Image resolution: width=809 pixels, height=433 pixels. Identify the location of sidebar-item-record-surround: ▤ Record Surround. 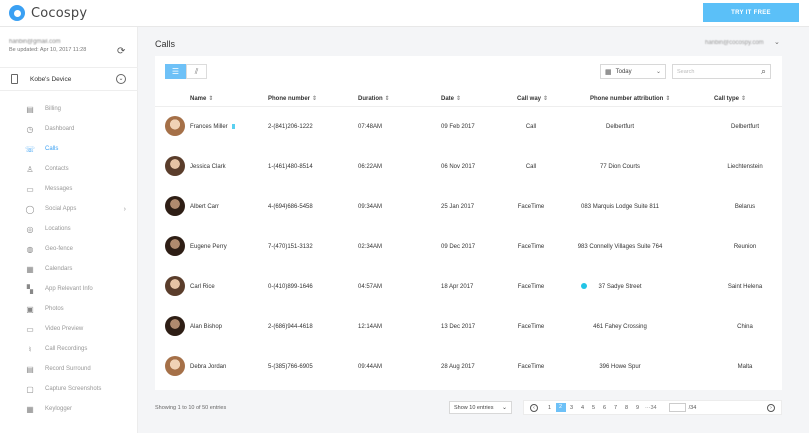
(69, 369).